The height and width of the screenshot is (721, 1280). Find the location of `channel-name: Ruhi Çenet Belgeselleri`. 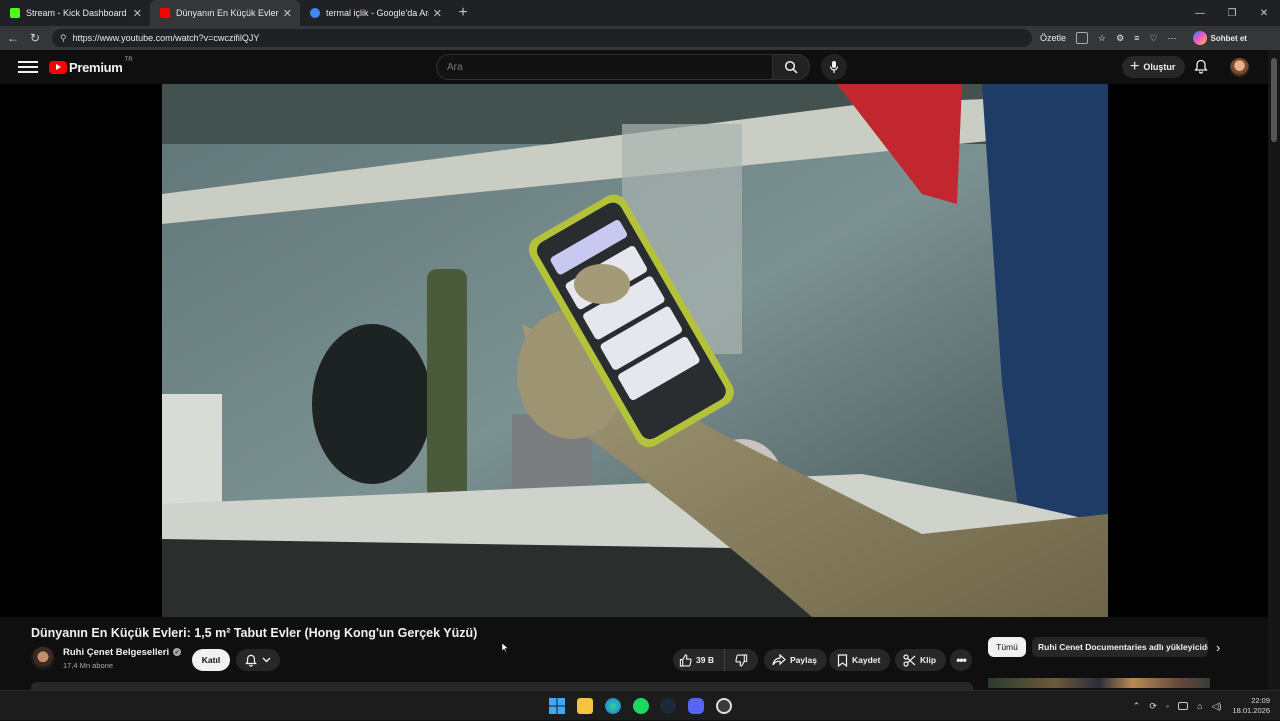

channel-name: Ruhi Çenet Belgeselleri is located at coordinates (116, 652).